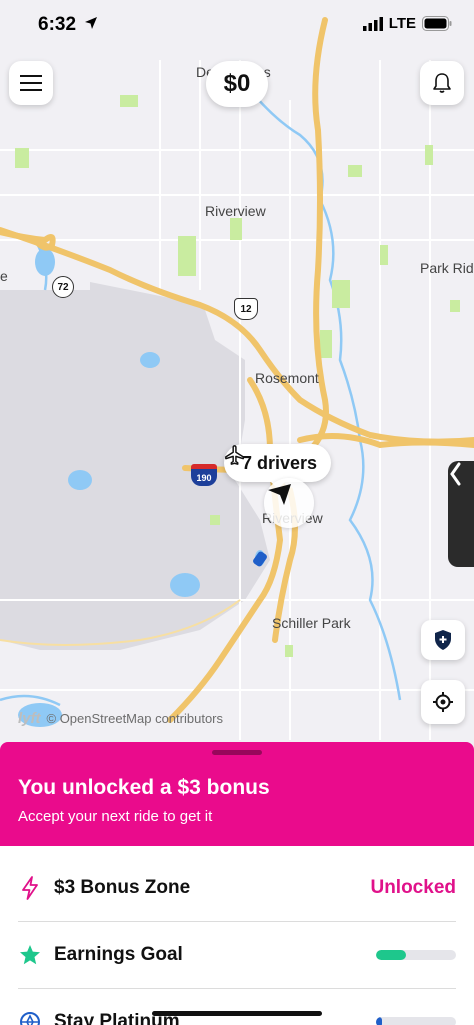 The image size is (474, 1025). Describe the element at coordinates (115, 816) in the screenshot. I see `bonus-subtitle: Accept your next ride to get it` at that location.